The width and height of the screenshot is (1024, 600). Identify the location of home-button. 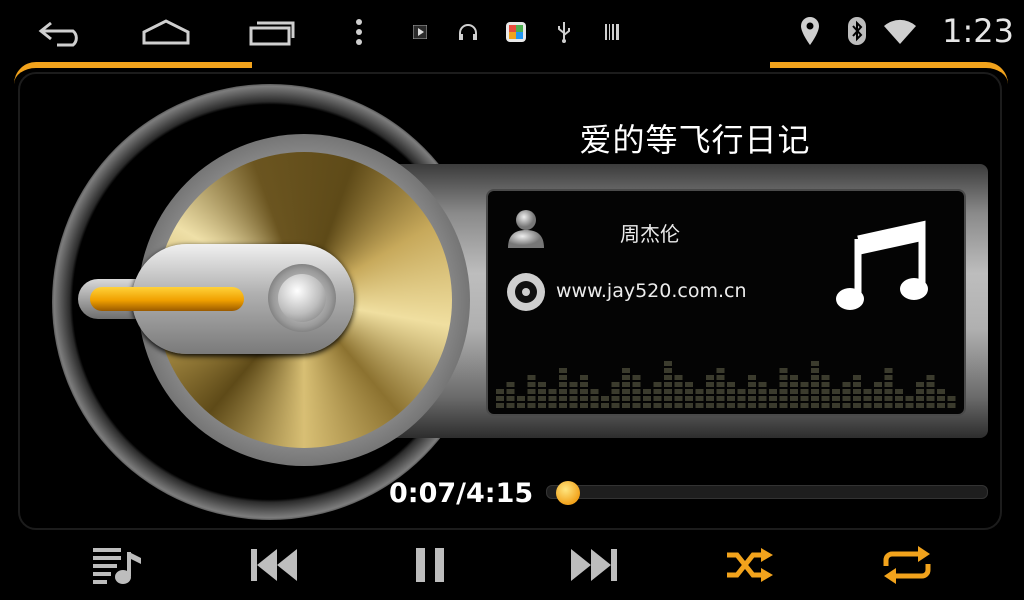
(166, 32).